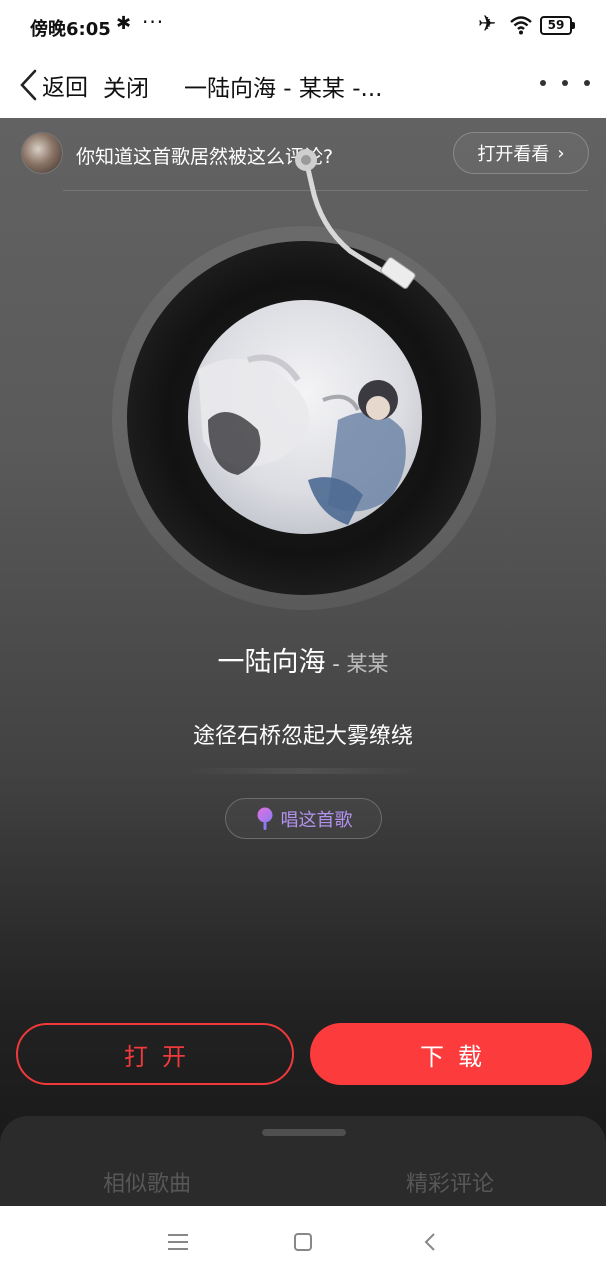 The height and width of the screenshot is (1280, 606). I want to click on wifi-icon, so click(521, 25).